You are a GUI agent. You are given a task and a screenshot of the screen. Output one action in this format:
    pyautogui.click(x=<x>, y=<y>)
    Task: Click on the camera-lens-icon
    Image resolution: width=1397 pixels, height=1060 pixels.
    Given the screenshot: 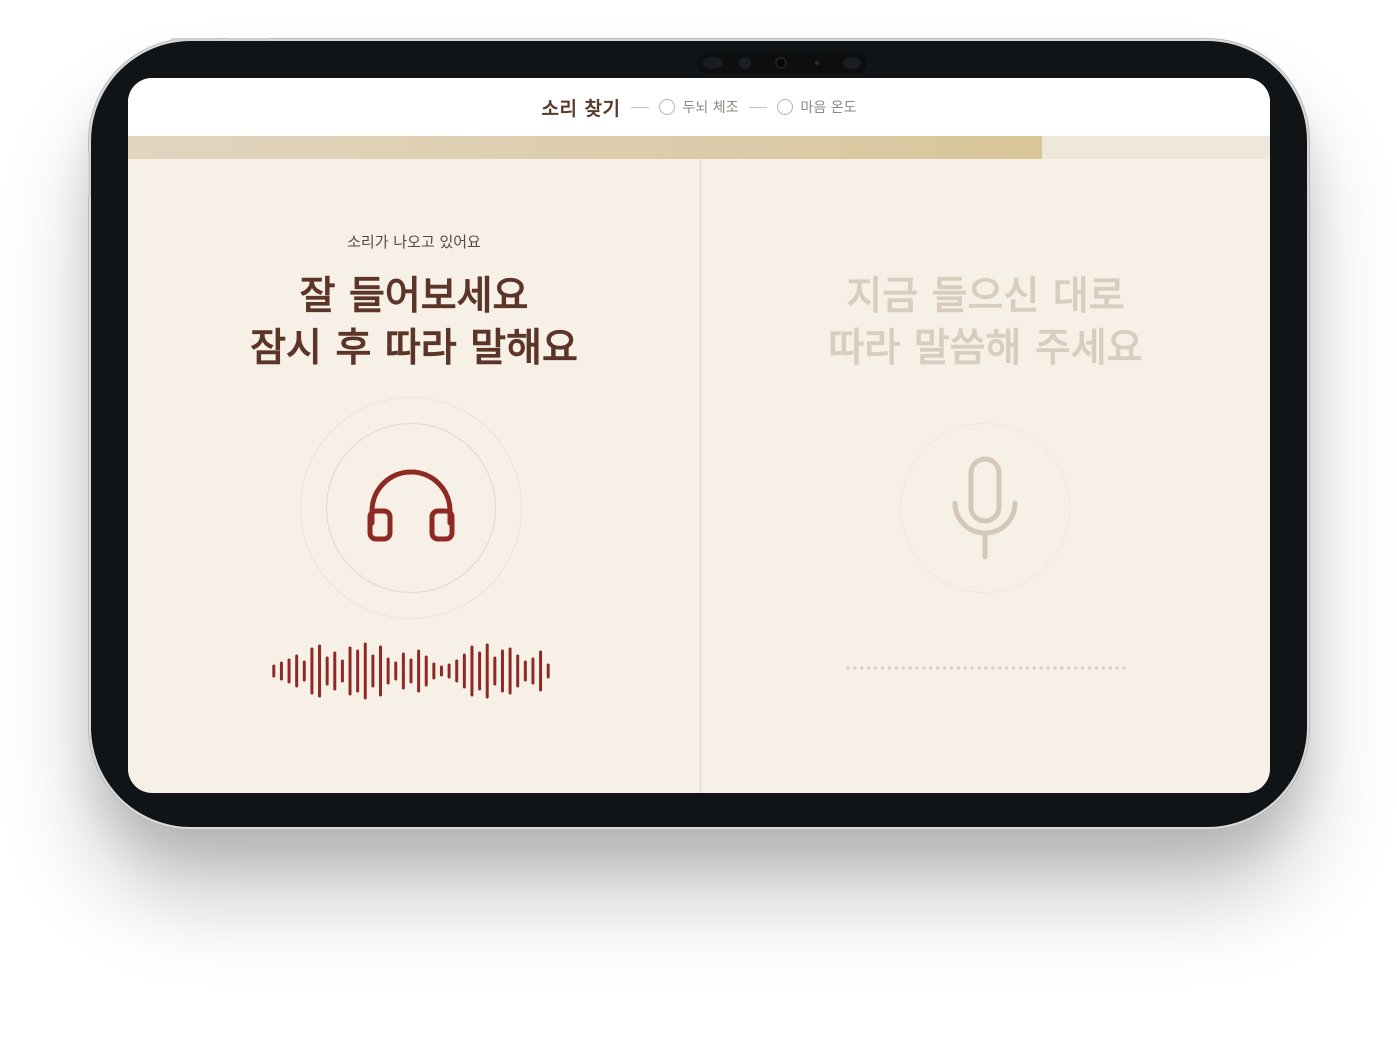 What is the action you would take?
    pyautogui.click(x=781, y=63)
    